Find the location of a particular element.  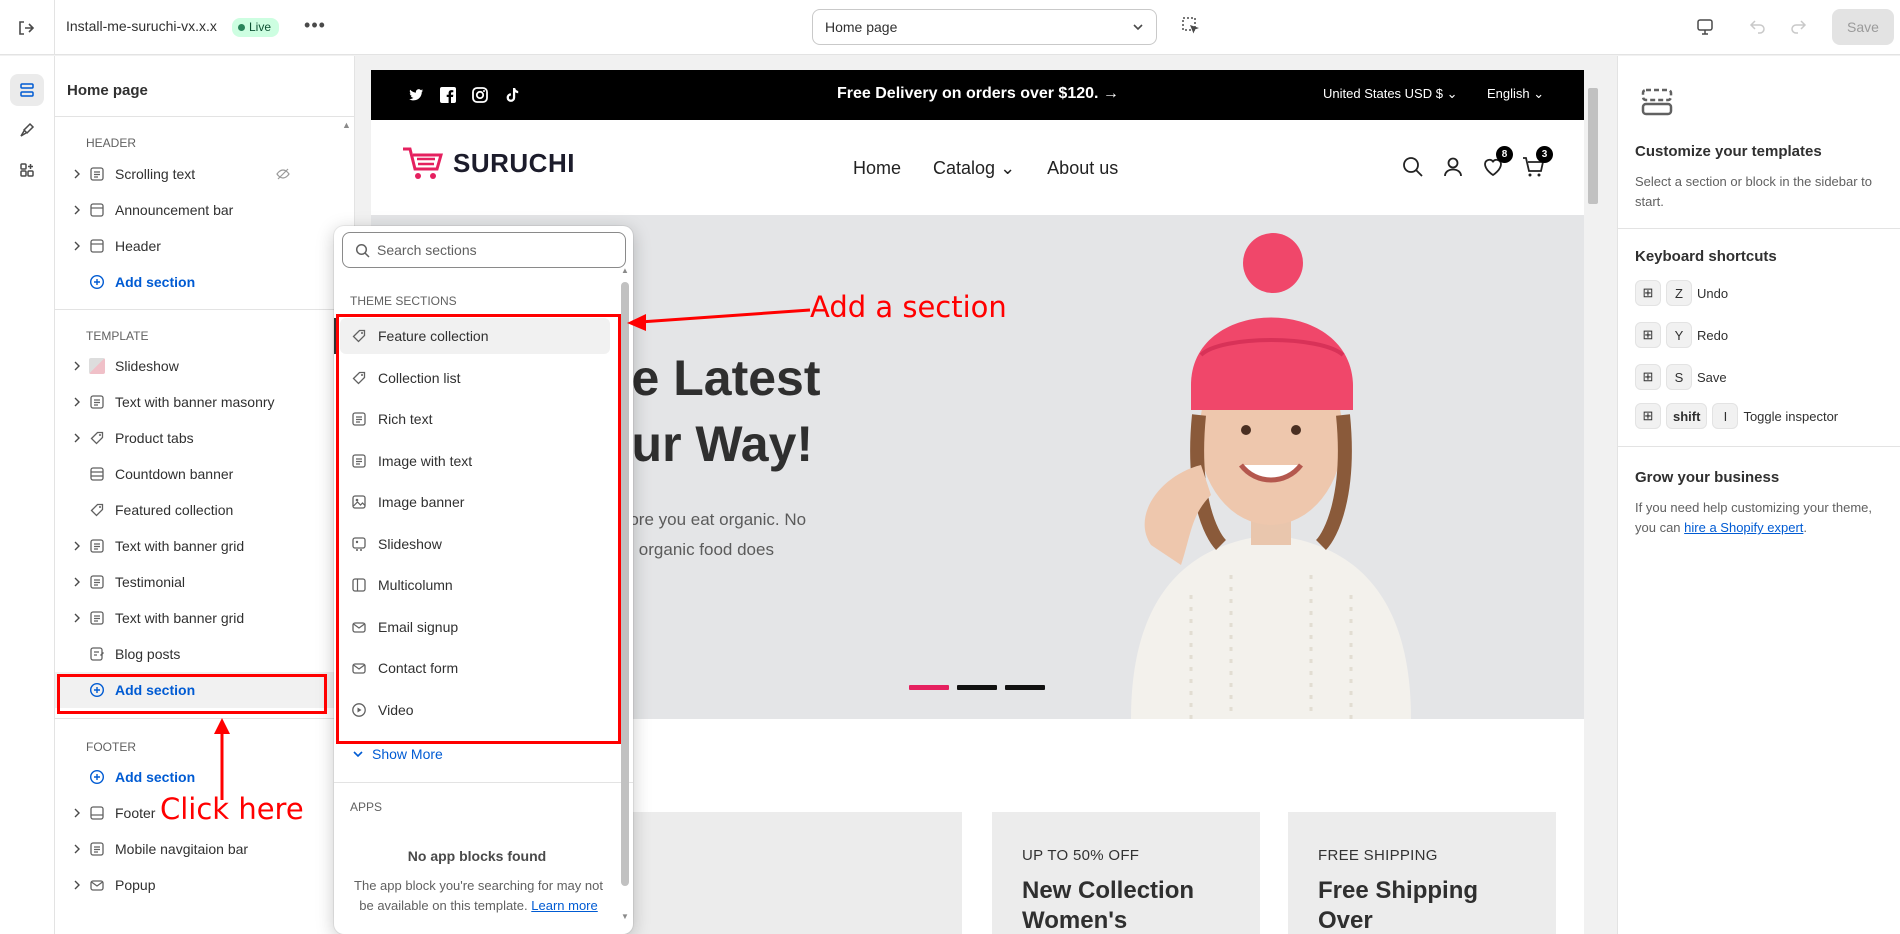

email-icon is located at coordinates (97, 885).